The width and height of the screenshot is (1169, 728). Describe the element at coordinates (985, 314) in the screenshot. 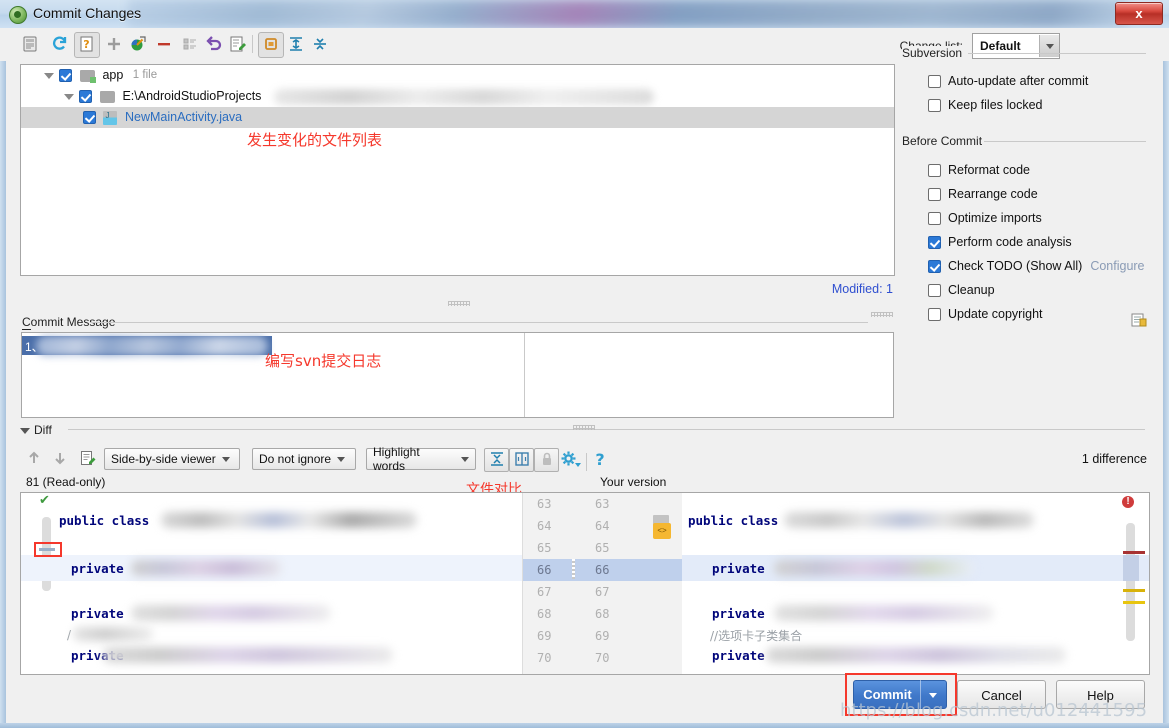

I see `option-update-copyright: Update copyright` at that location.